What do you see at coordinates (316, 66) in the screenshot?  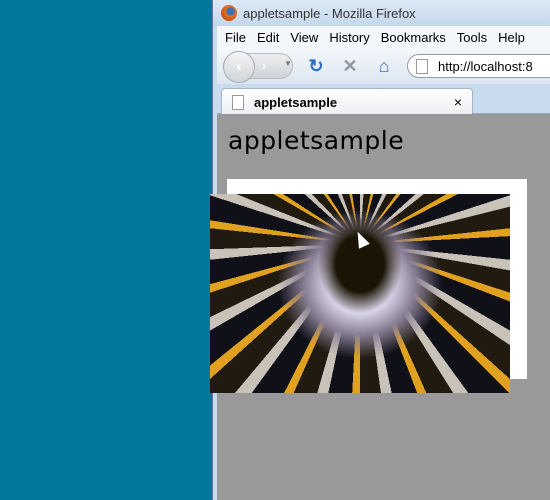 I see `reload-icon: ↻` at bounding box center [316, 66].